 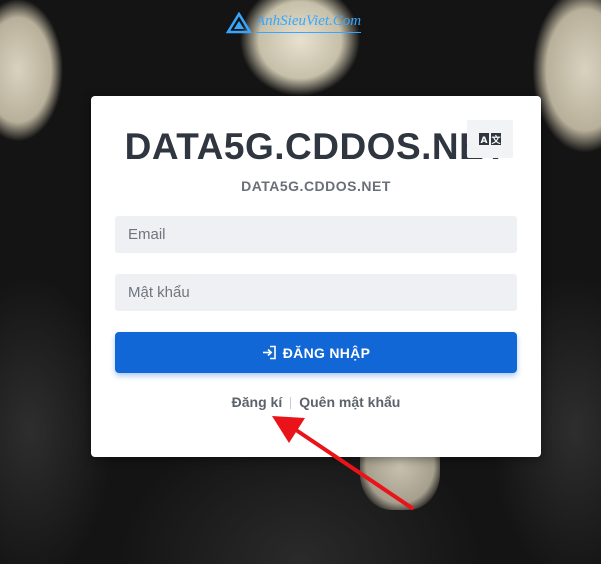 I want to click on site-logo: AnhSieuViet.Com, so click(x=294, y=23).